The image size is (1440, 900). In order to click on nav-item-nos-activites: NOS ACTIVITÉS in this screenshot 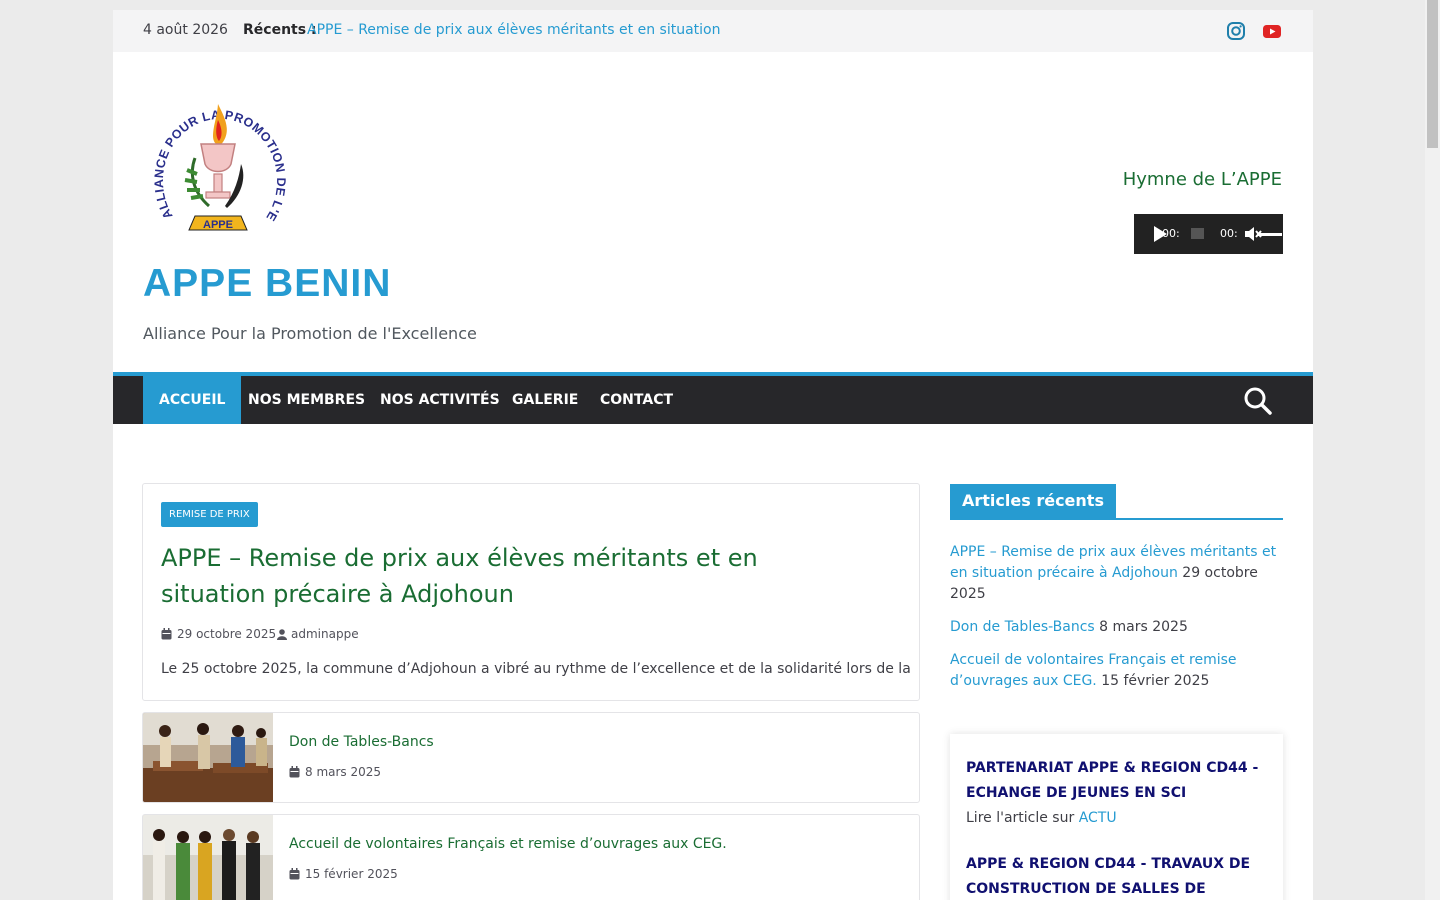, I will do `click(440, 400)`.